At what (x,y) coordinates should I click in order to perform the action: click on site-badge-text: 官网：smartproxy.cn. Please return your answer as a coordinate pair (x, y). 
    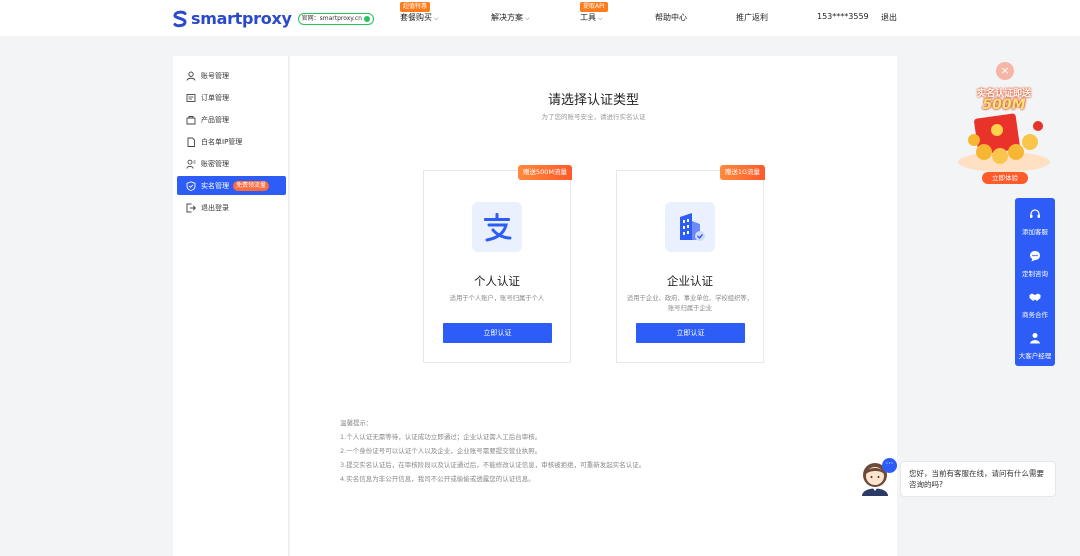
    Looking at the image, I should click on (331, 18).